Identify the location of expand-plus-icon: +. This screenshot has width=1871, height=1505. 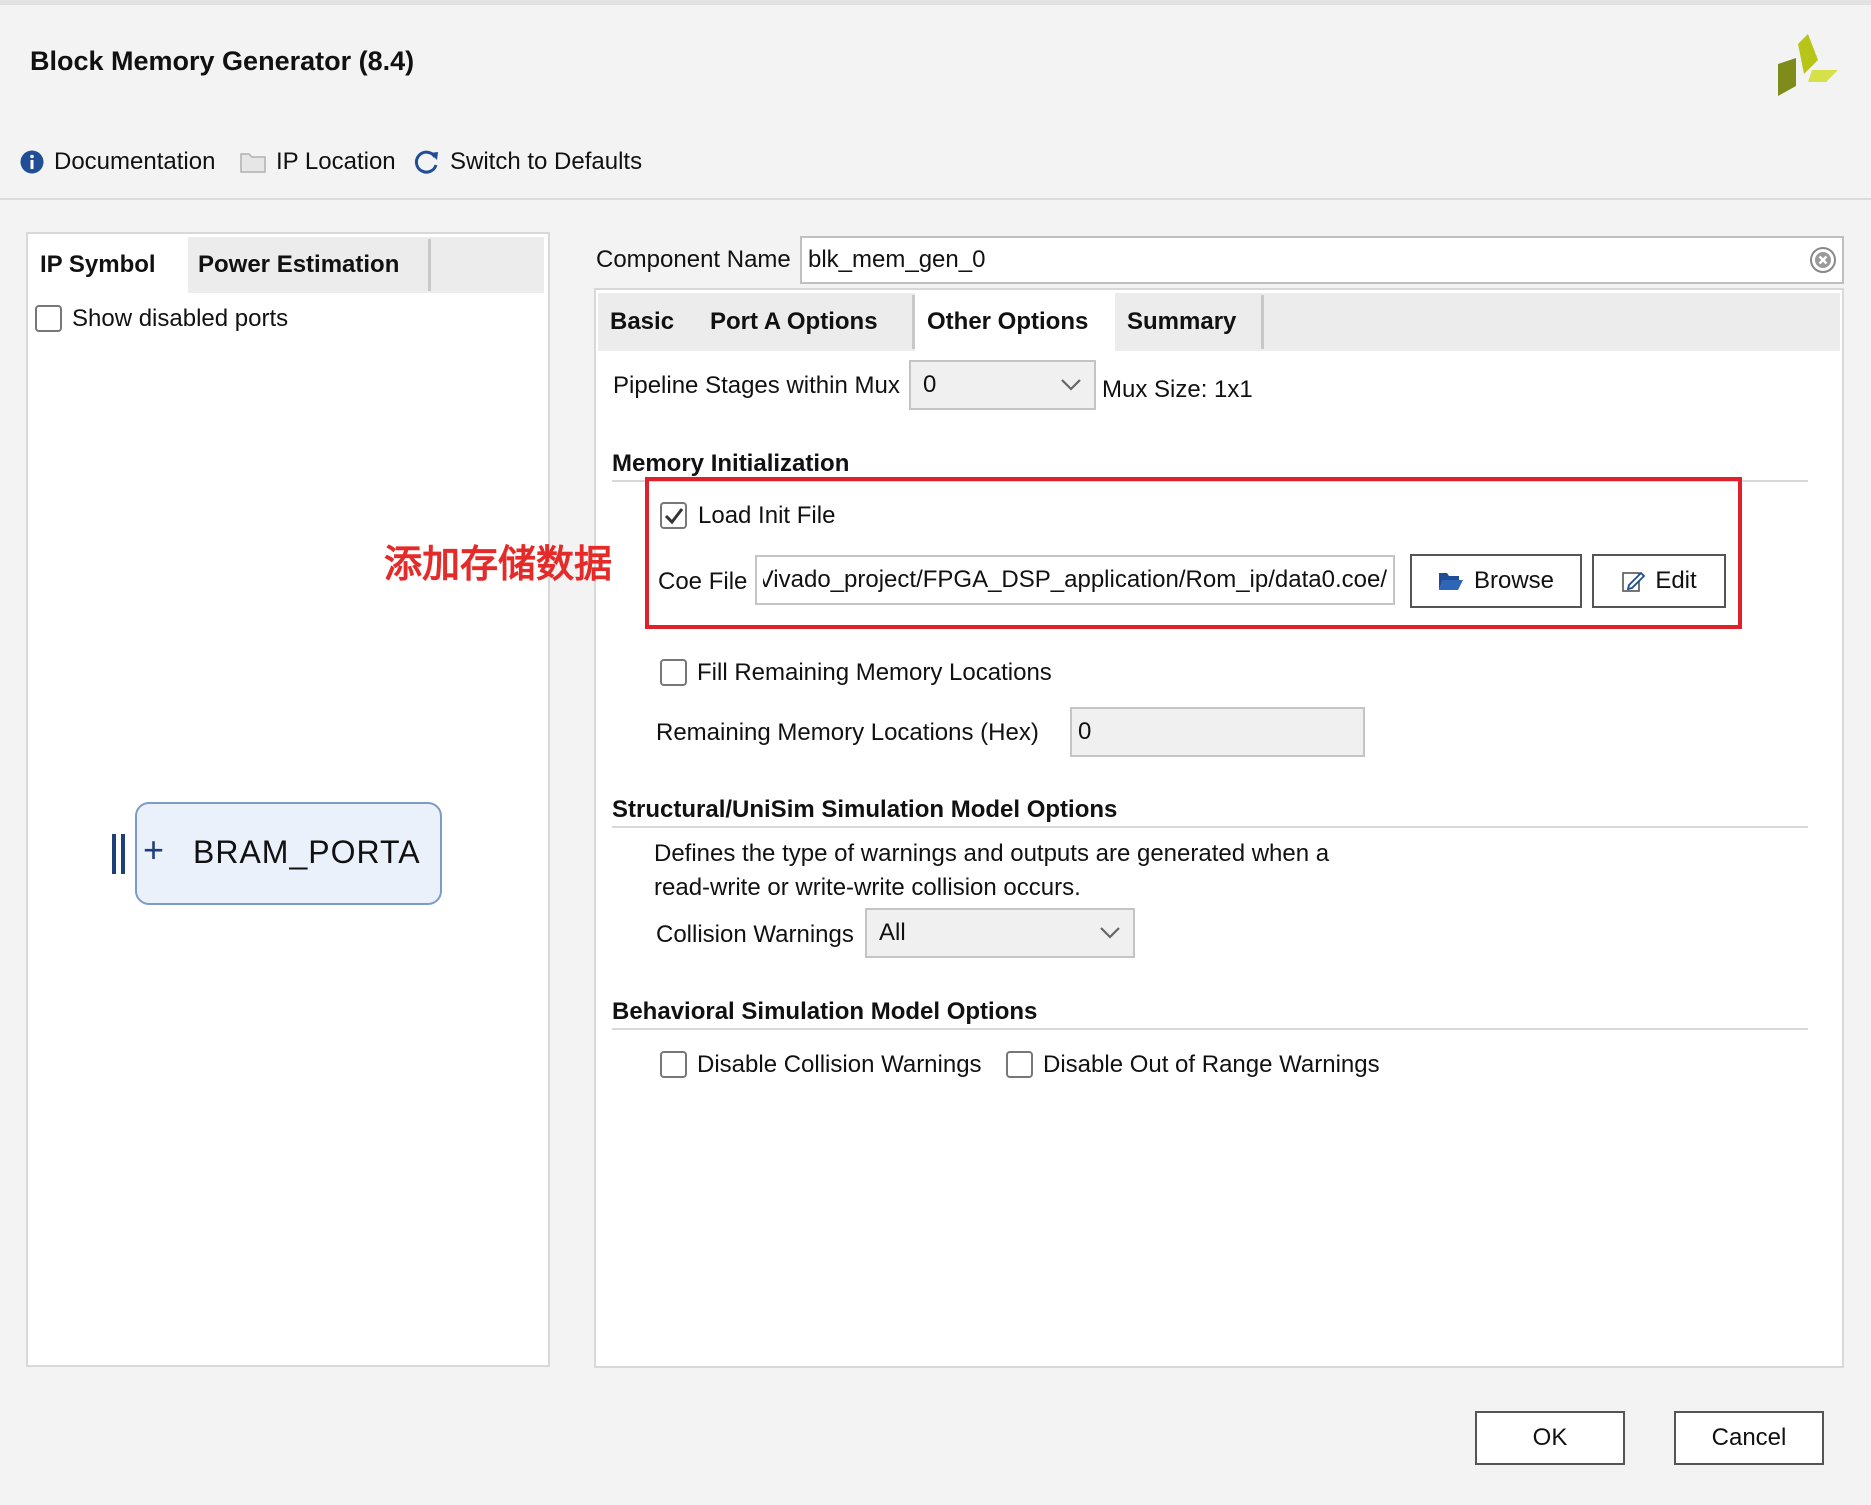
(153, 850).